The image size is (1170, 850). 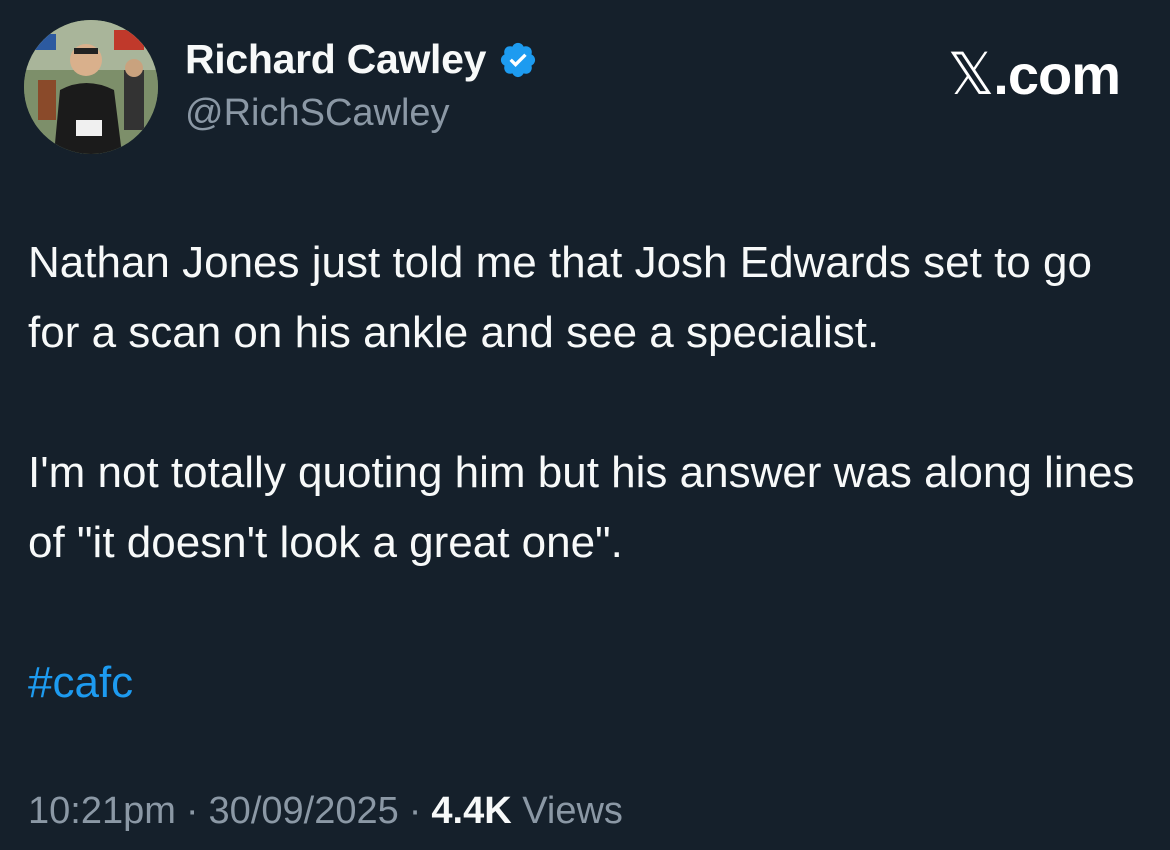 I want to click on x-brand-logo: 𝕏 .com, so click(x=1034, y=74).